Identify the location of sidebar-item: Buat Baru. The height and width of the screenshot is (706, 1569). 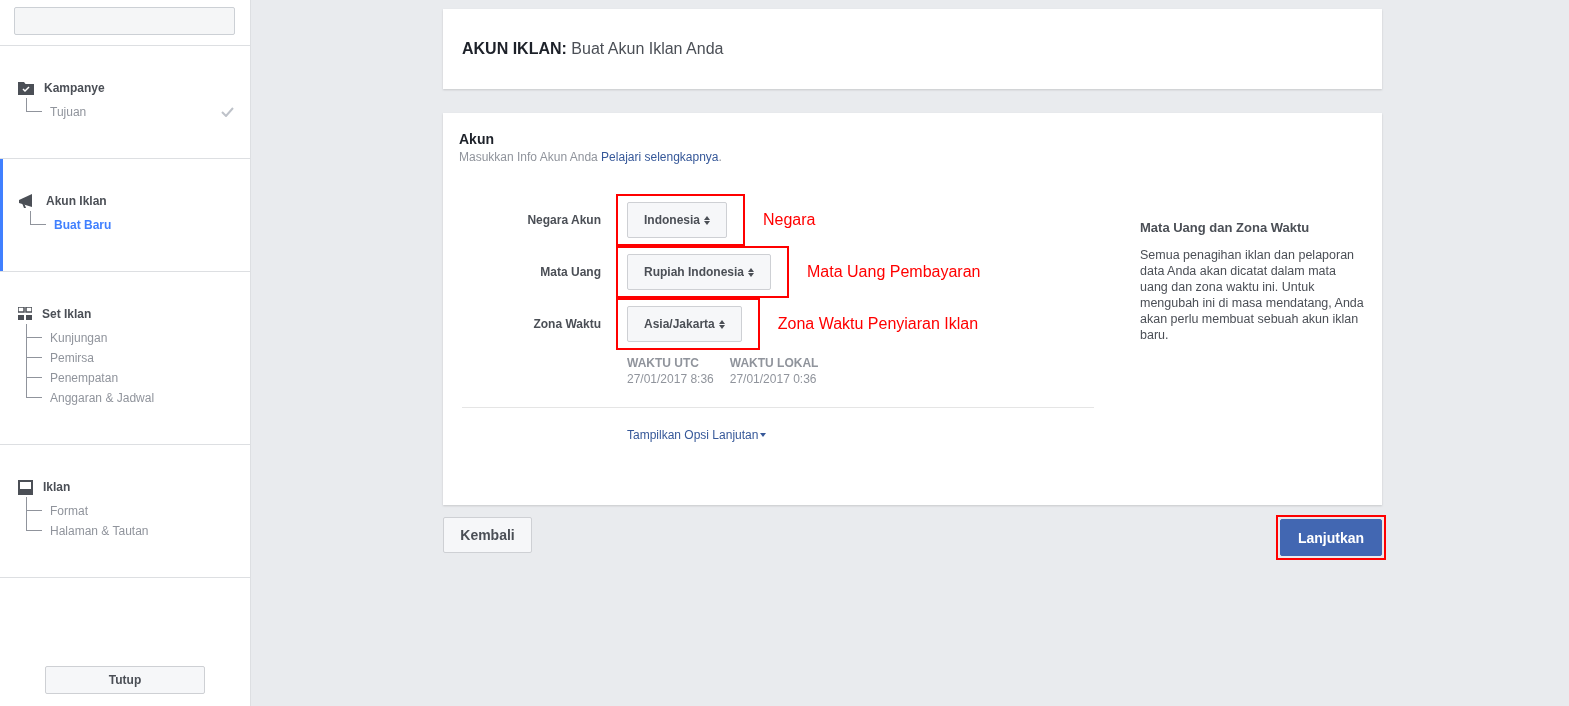
(83, 225).